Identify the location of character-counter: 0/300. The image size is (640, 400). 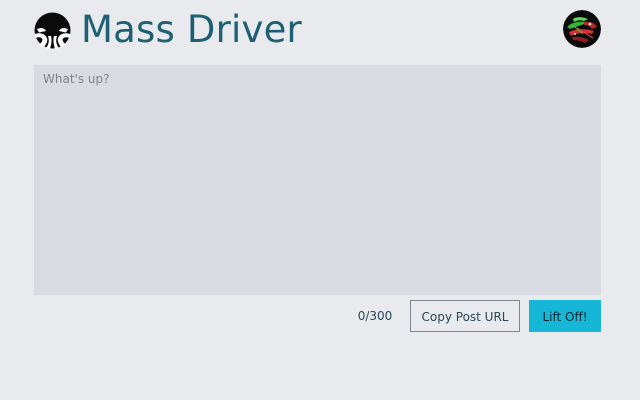
(375, 316).